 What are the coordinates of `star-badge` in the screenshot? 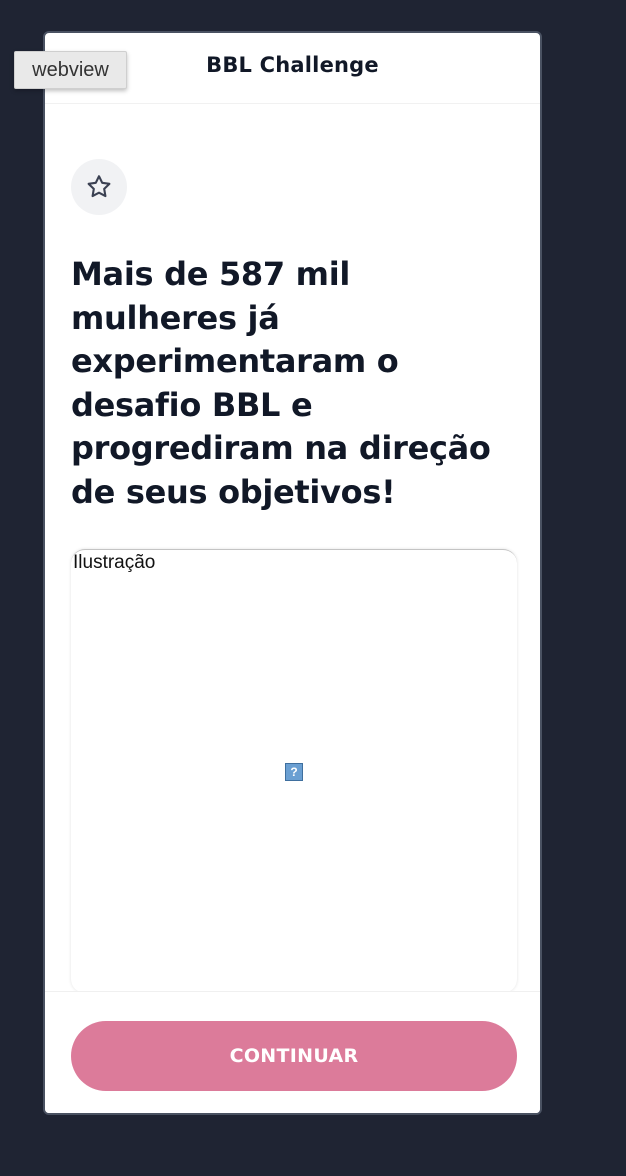 It's located at (99, 187).